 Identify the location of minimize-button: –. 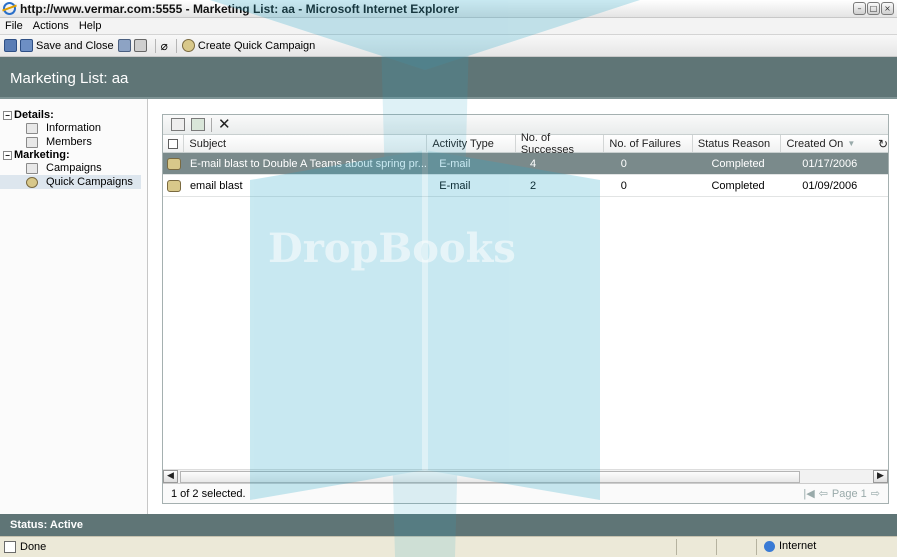
(859, 8).